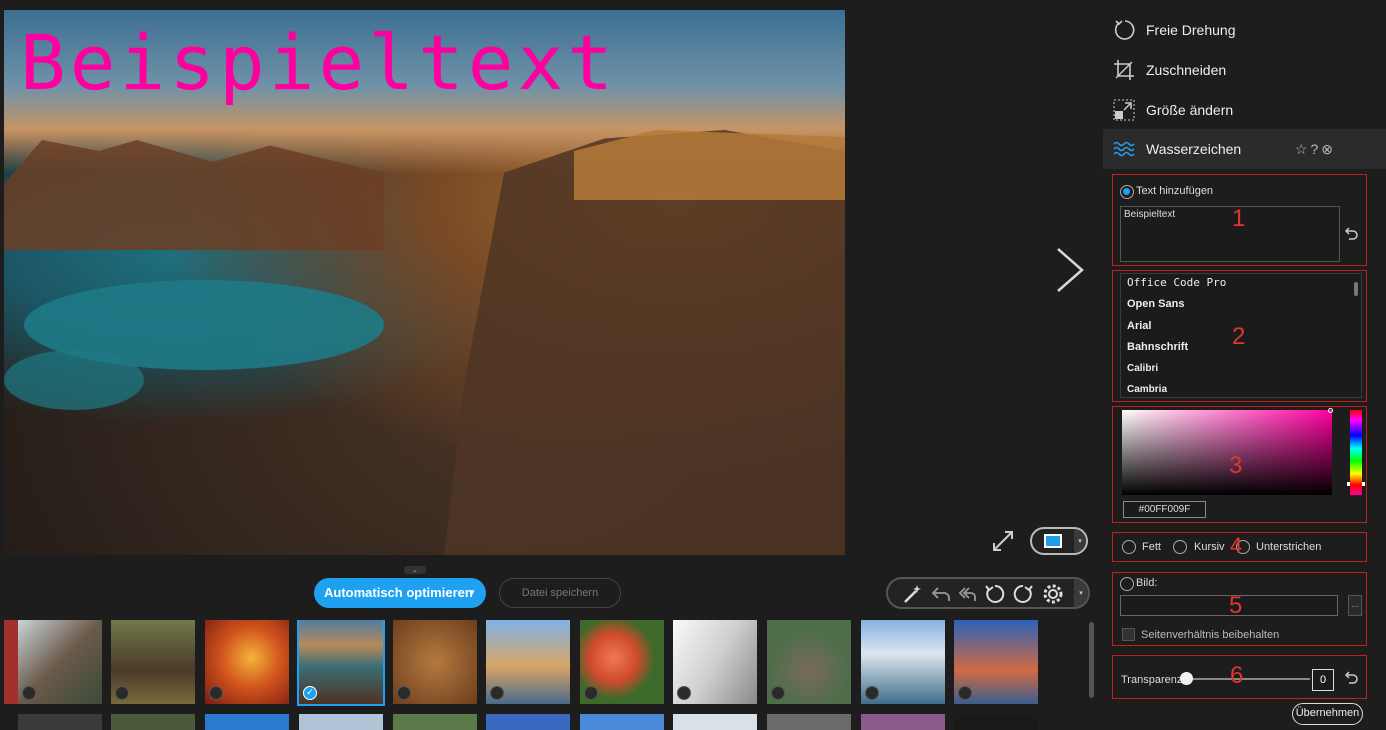  I want to click on help-icon: ?, so click(1315, 149).